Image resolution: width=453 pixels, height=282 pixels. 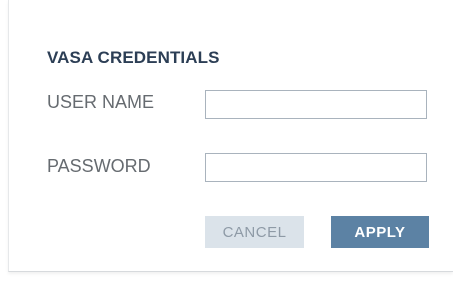 I want to click on username-label: USER NAME, so click(x=101, y=102).